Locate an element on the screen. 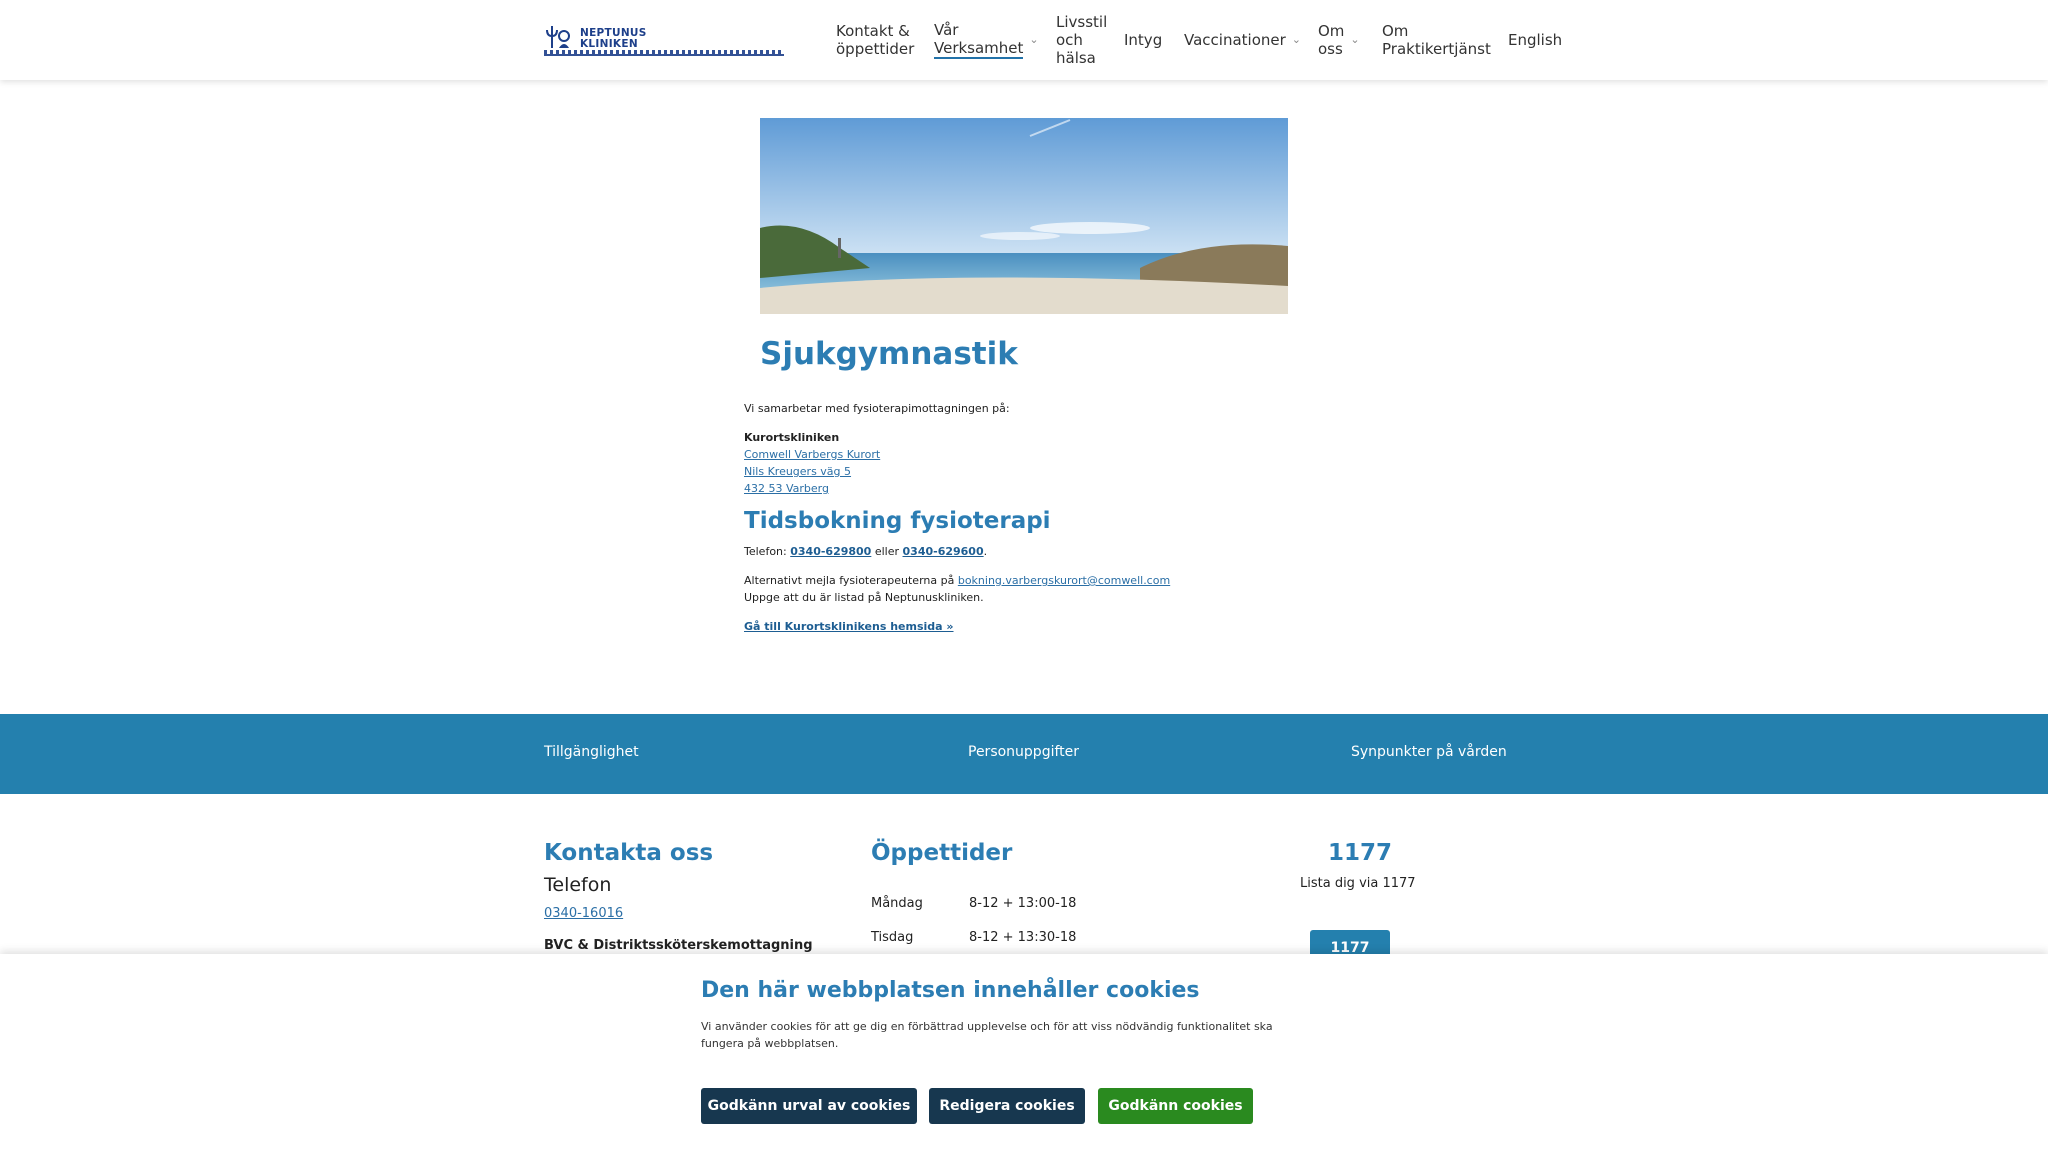 This screenshot has width=2048, height=1152. nav-item-om-praktikertjanst: Om Praktikertjänst is located at coordinates (1436, 40).